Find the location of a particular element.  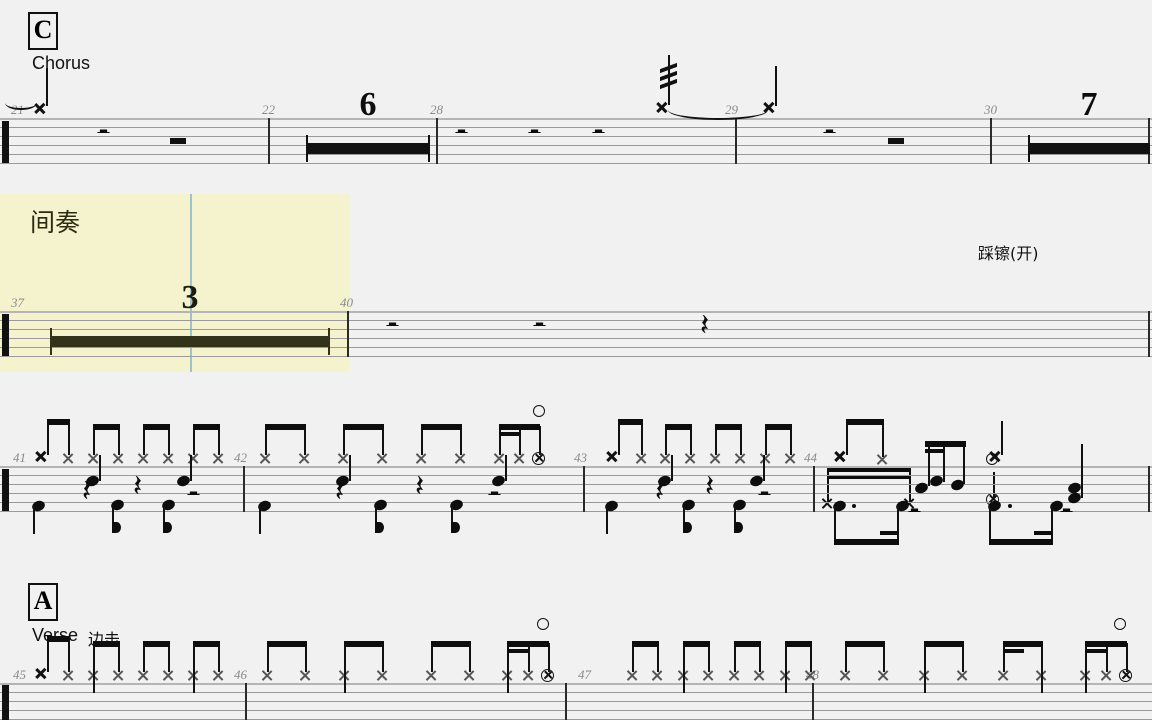

multi-rest-count: 7 is located at coordinates (1089, 104).